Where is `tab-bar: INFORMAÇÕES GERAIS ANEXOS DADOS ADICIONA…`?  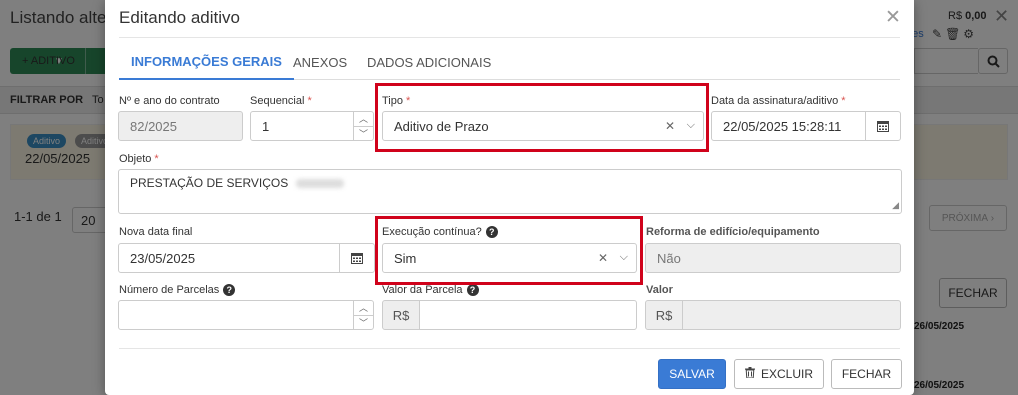 tab-bar: INFORMAÇÕES GERAIS ANEXOS DADOS ADICIONA… is located at coordinates (509, 62).